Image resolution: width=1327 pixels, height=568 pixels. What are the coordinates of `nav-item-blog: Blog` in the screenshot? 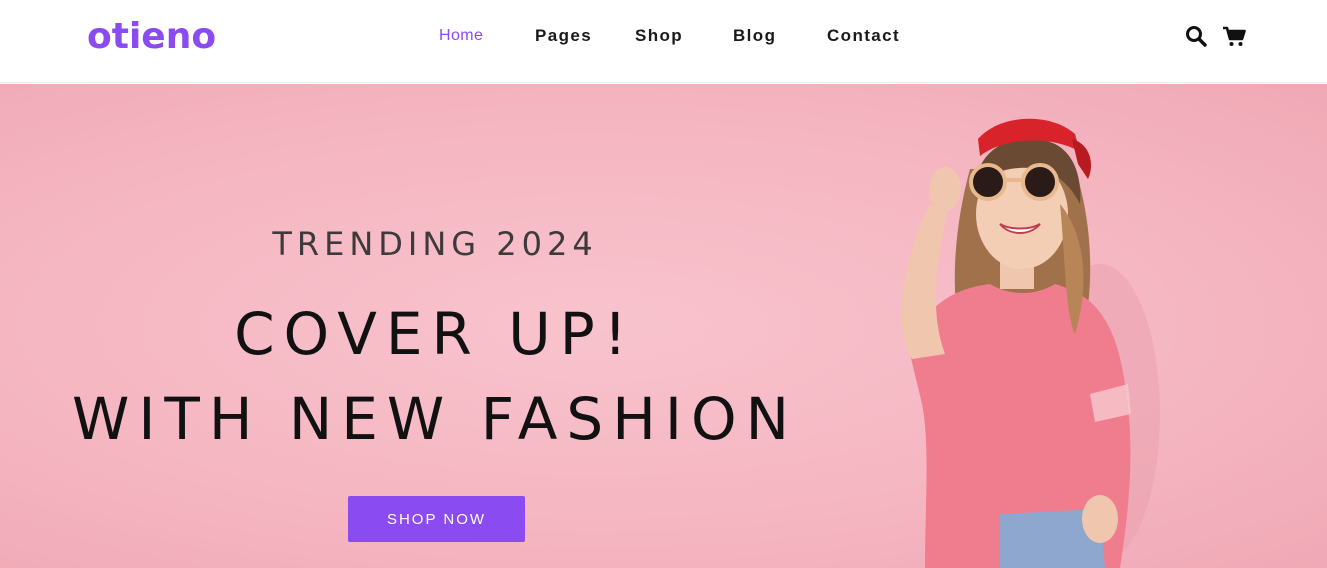 It's located at (754, 36).